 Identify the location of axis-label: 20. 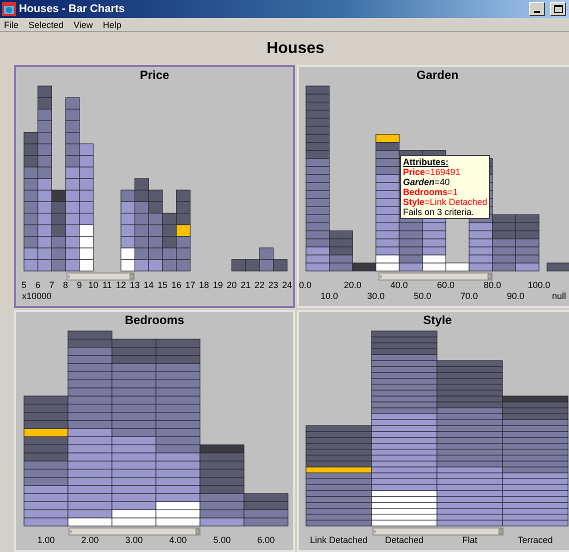
(231, 285).